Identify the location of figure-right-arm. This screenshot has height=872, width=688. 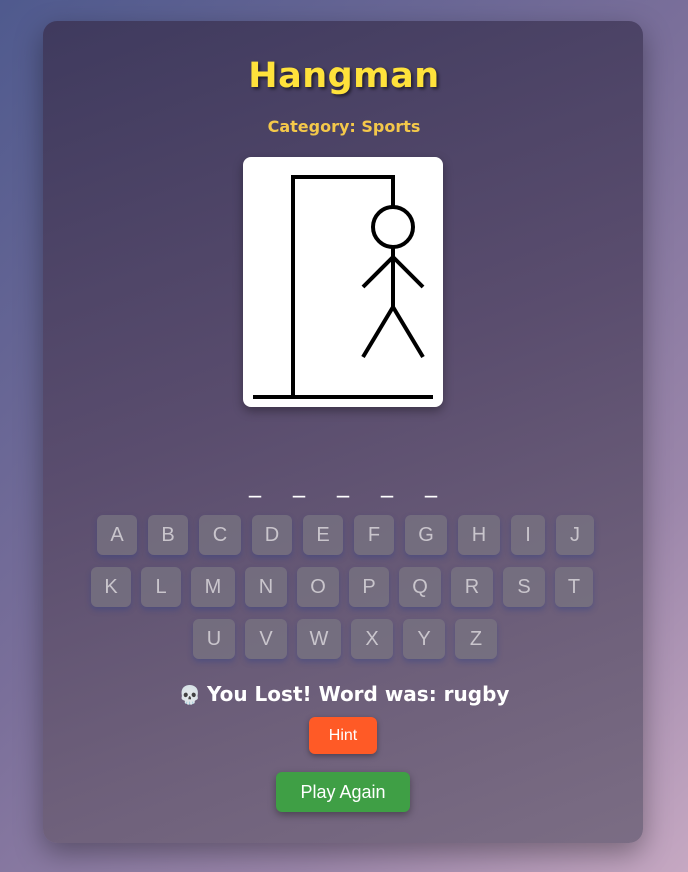
(408, 272).